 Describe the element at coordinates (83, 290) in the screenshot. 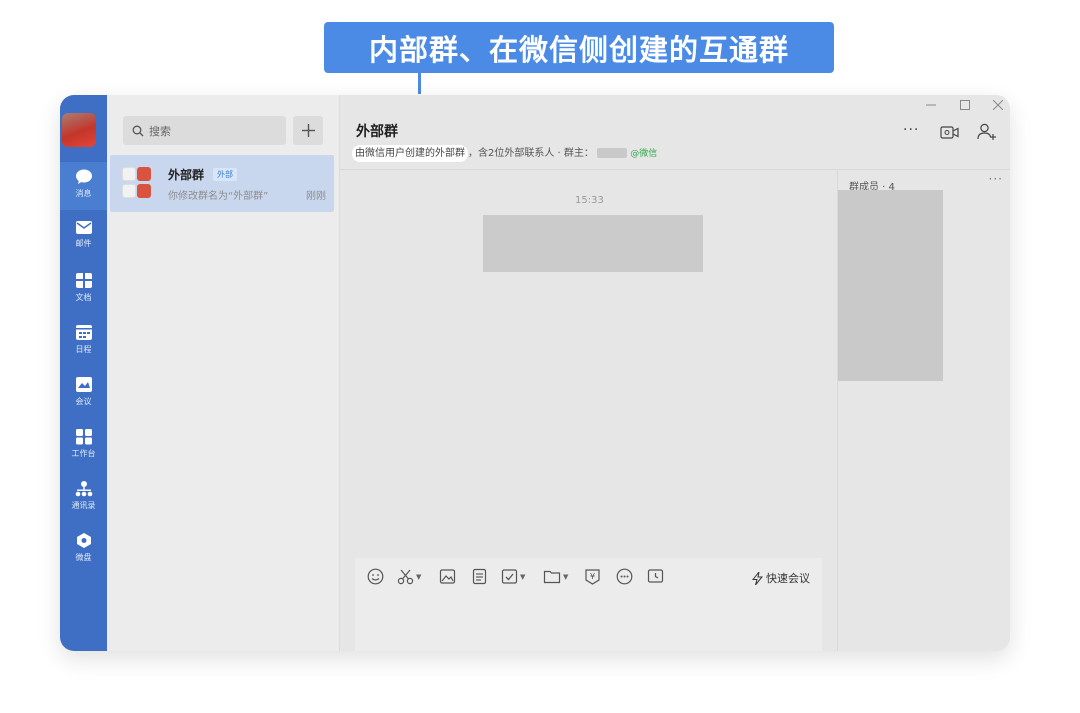

I see `nav-item-docs: 文档` at that location.